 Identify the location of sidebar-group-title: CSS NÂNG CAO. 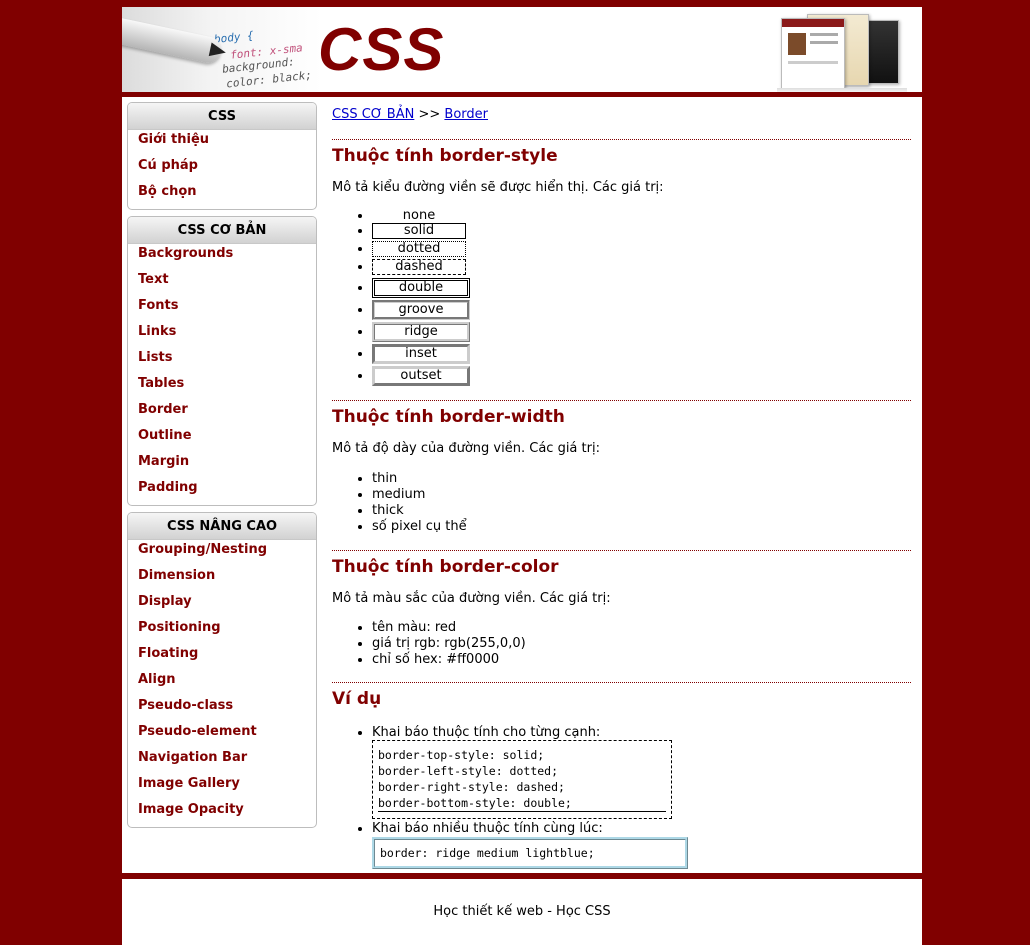
(222, 526).